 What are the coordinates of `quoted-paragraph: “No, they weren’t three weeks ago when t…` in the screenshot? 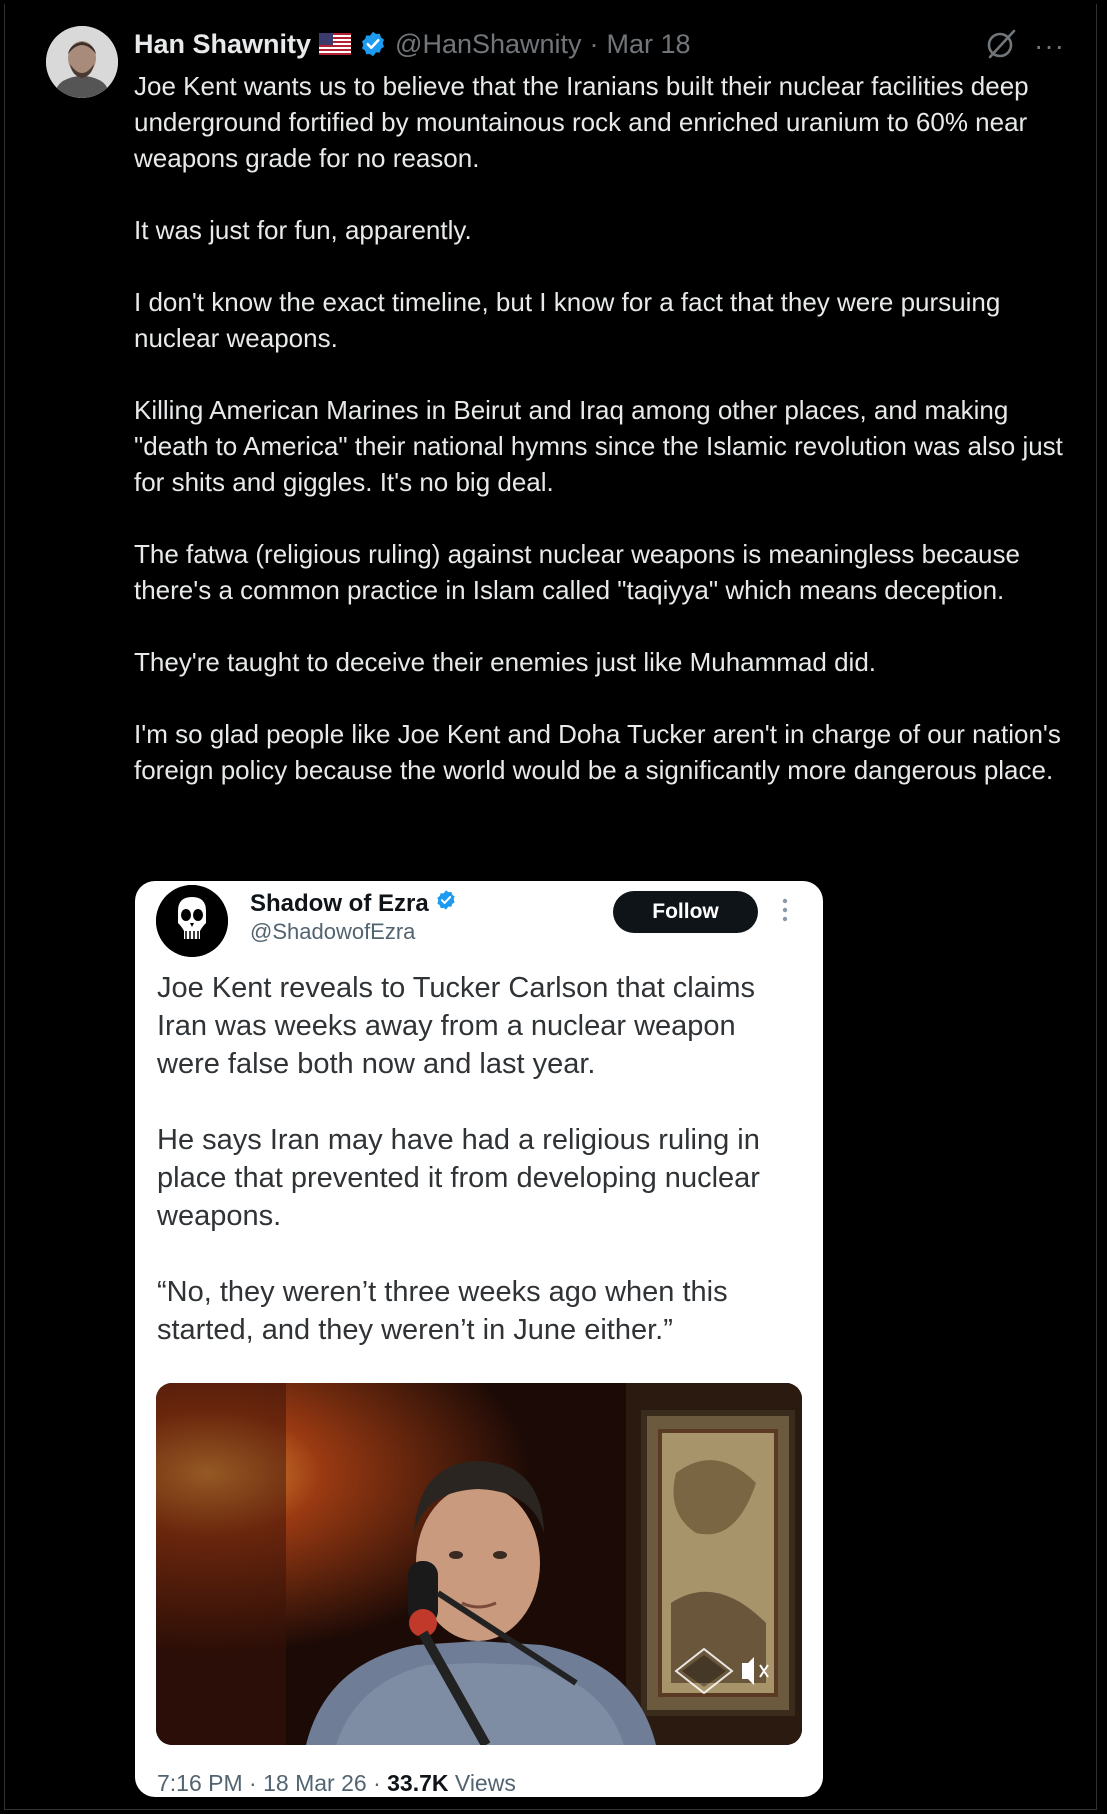 It's located at (442, 1311).